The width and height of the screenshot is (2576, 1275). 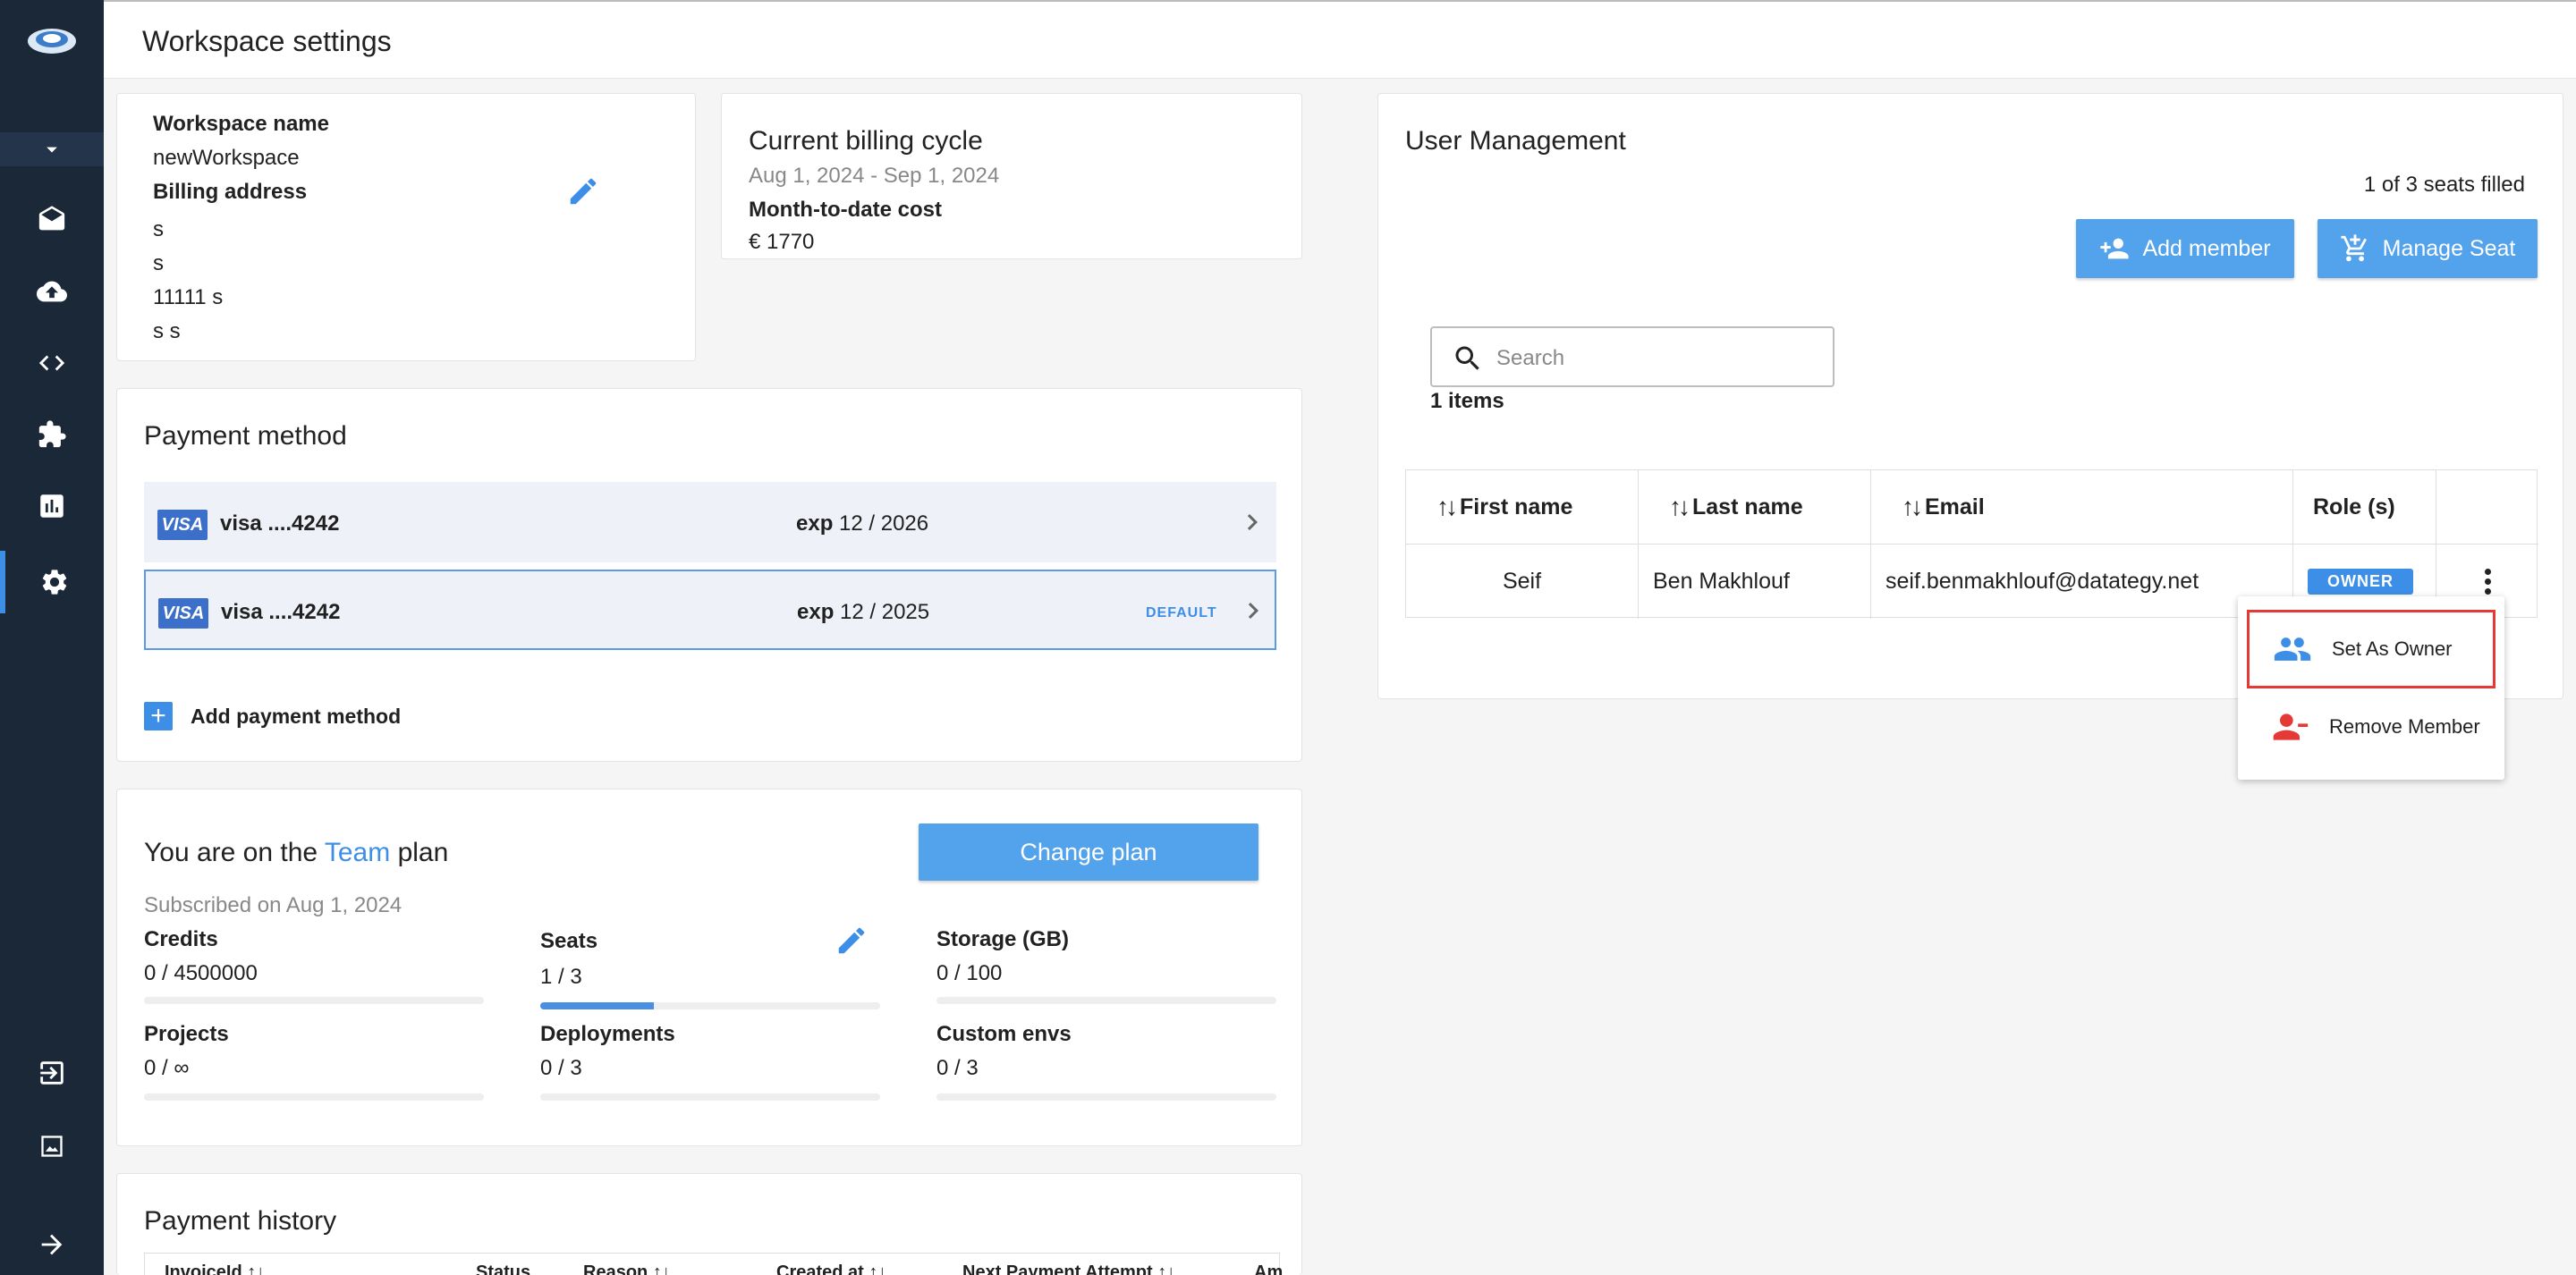 I want to click on address-line: s s, so click(x=167, y=331).